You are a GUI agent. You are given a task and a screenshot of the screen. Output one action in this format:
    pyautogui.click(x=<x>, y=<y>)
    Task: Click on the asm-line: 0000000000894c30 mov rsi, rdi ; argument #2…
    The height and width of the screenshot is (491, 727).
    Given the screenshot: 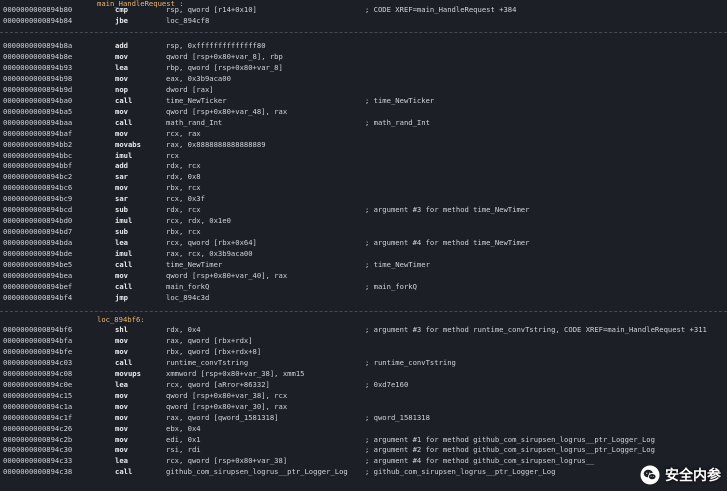 What is the action you would take?
    pyautogui.click(x=363, y=449)
    